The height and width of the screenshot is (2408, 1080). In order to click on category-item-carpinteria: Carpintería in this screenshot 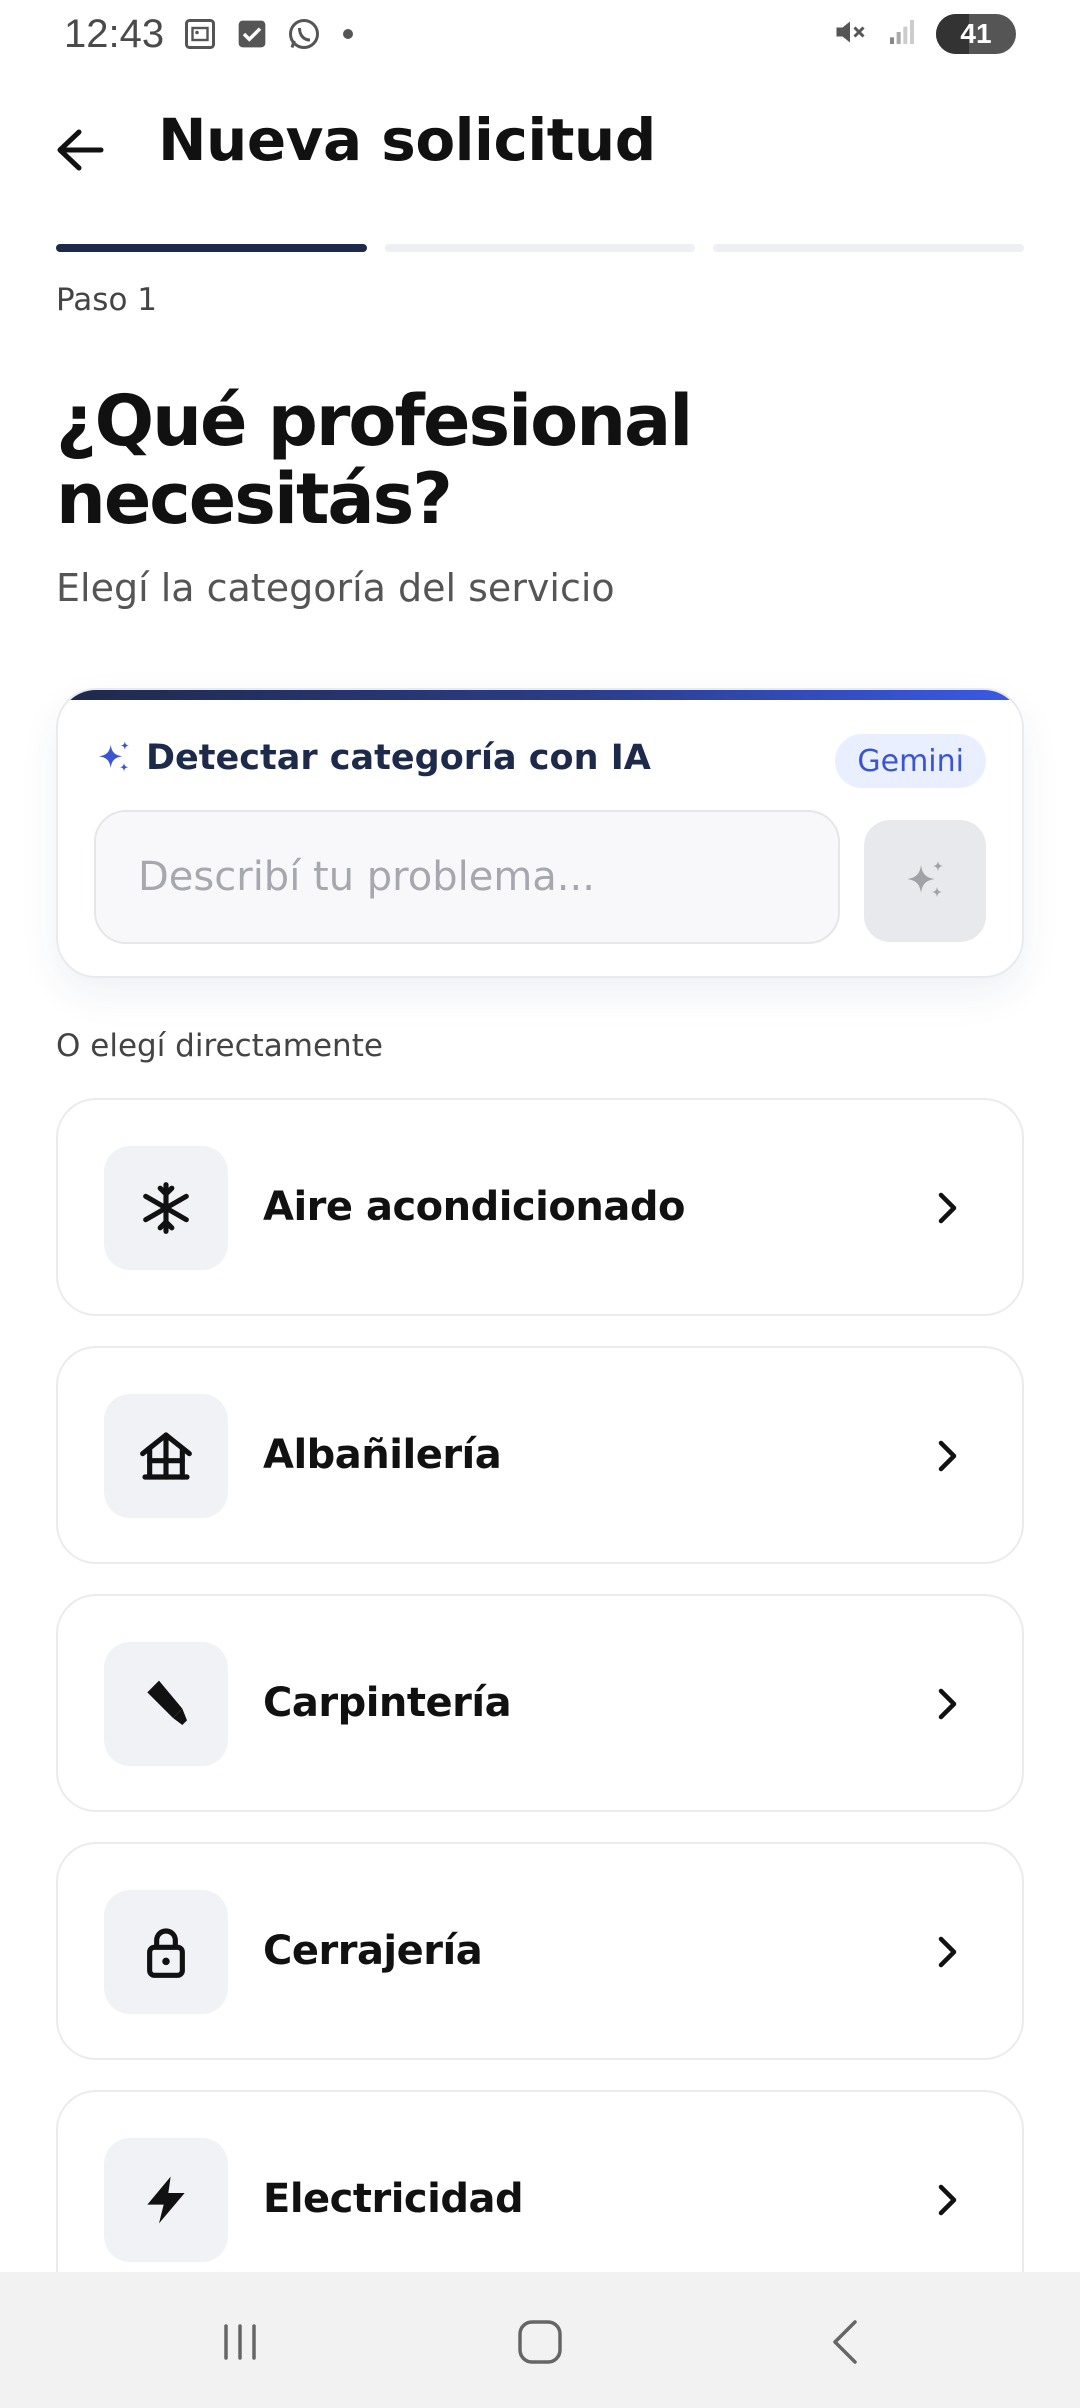, I will do `click(540, 1703)`.